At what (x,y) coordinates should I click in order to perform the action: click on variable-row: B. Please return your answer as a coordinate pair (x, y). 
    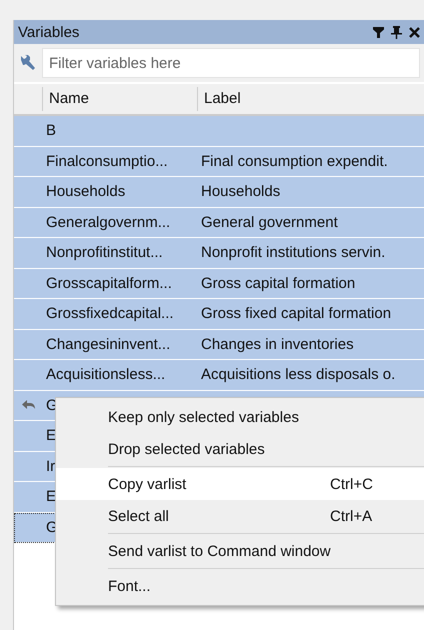
    Looking at the image, I should click on (219, 131).